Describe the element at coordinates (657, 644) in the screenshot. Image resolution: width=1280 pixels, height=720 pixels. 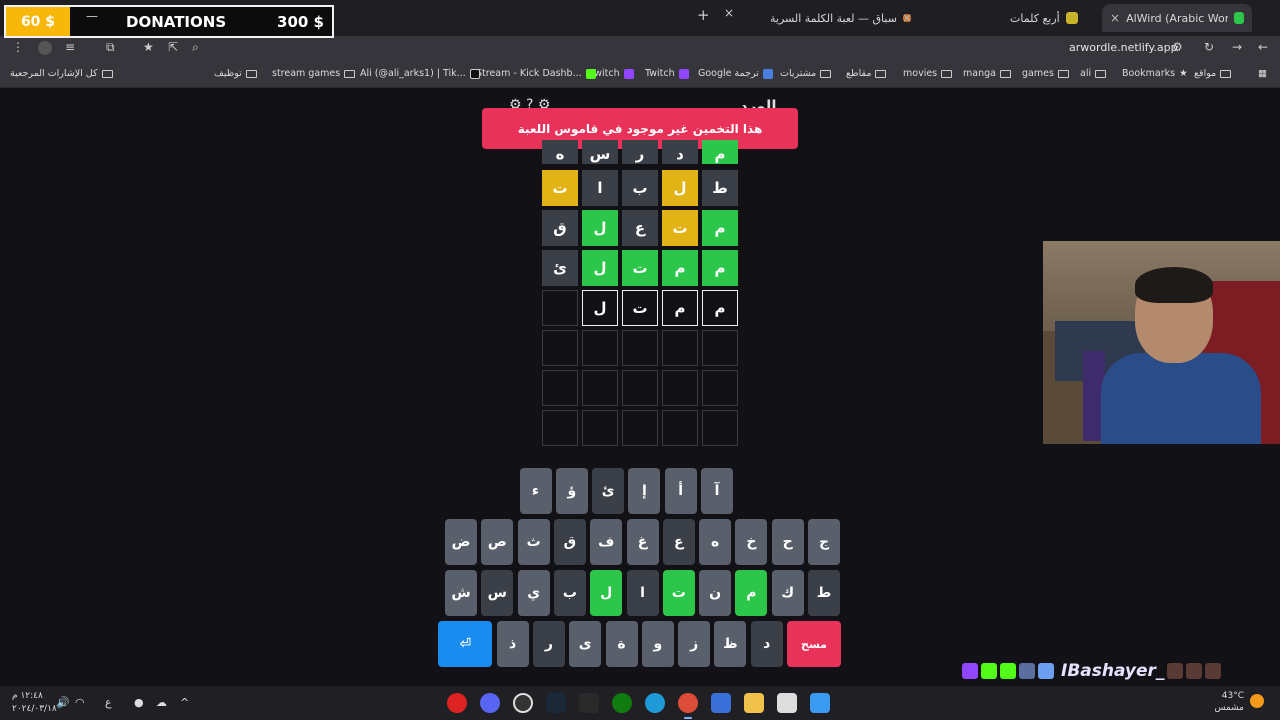
I see `key-button: و` at that location.